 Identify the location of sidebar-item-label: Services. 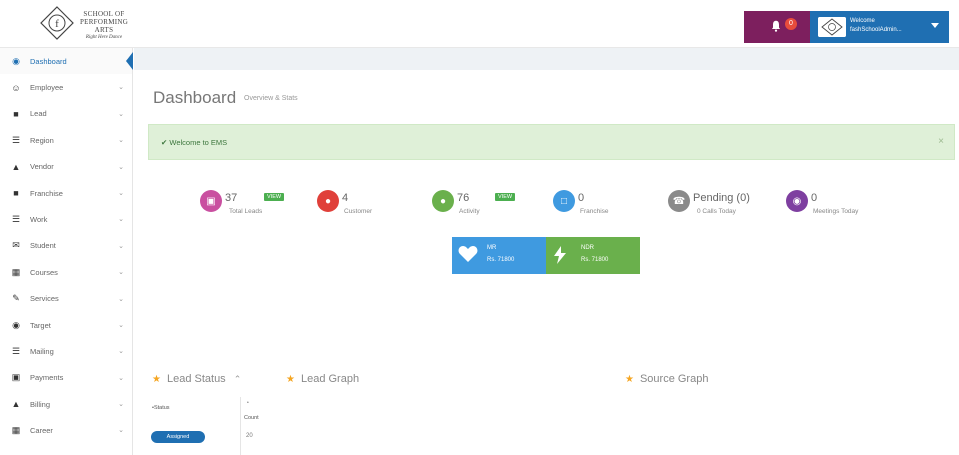
(44, 299).